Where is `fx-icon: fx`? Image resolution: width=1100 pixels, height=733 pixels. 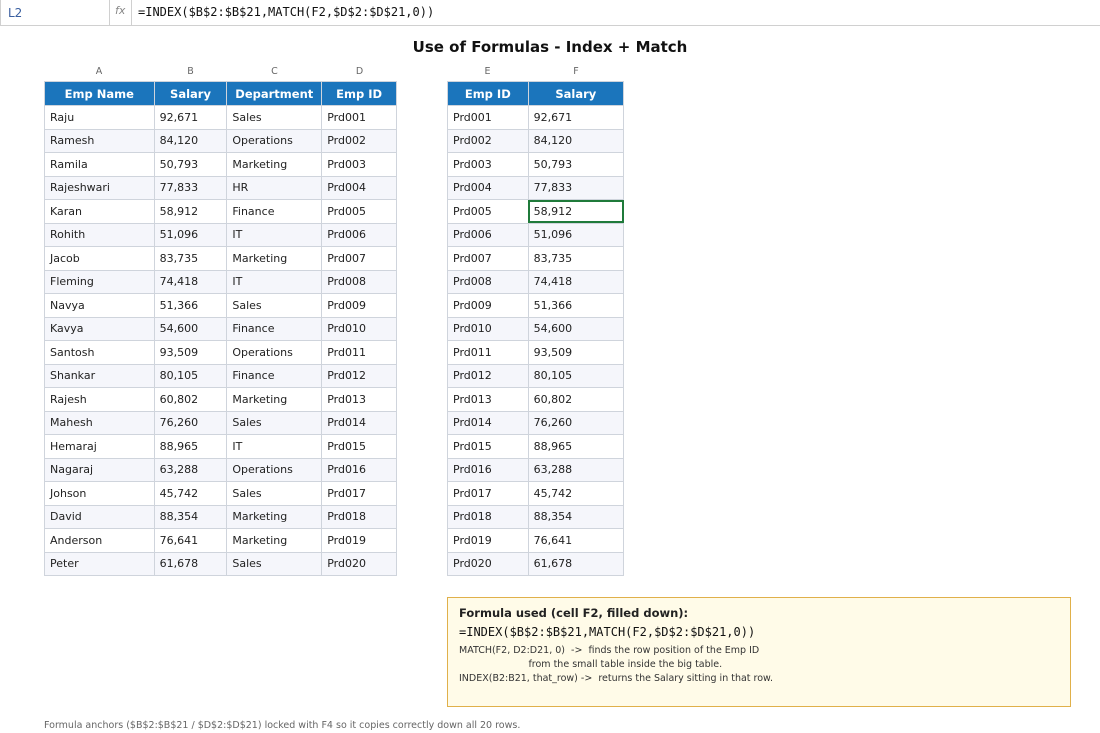 fx-icon: fx is located at coordinates (121, 13).